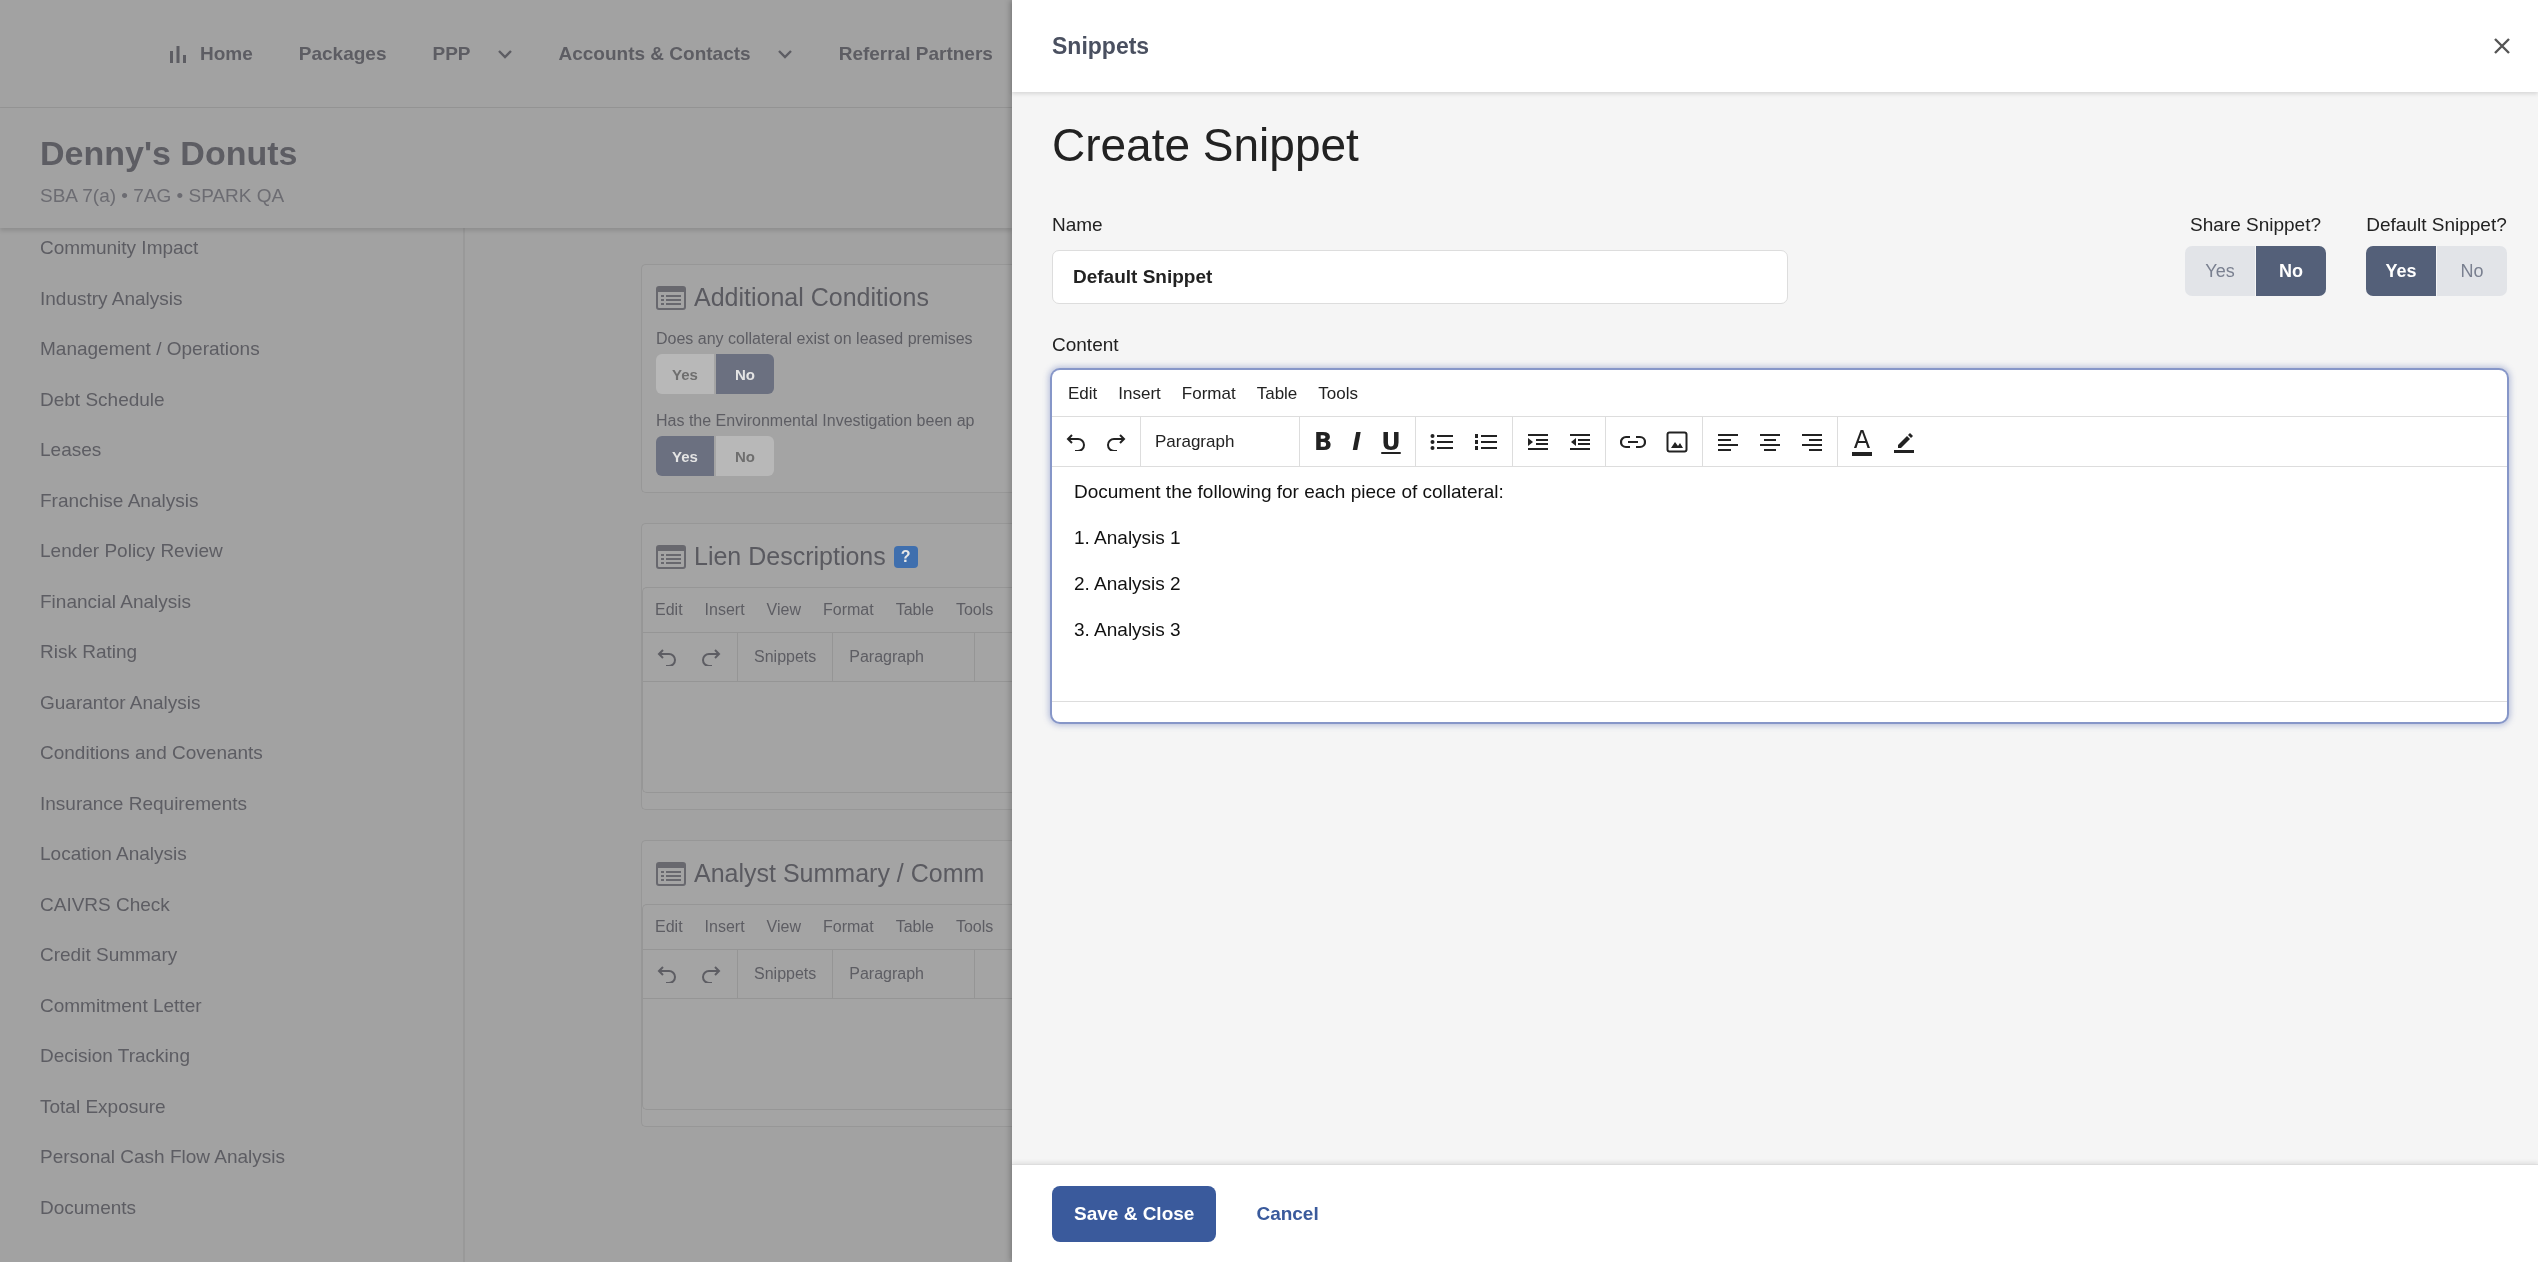  What do you see at coordinates (675, 53) in the screenshot?
I see `nav-link: Accounts & Contacts` at bounding box center [675, 53].